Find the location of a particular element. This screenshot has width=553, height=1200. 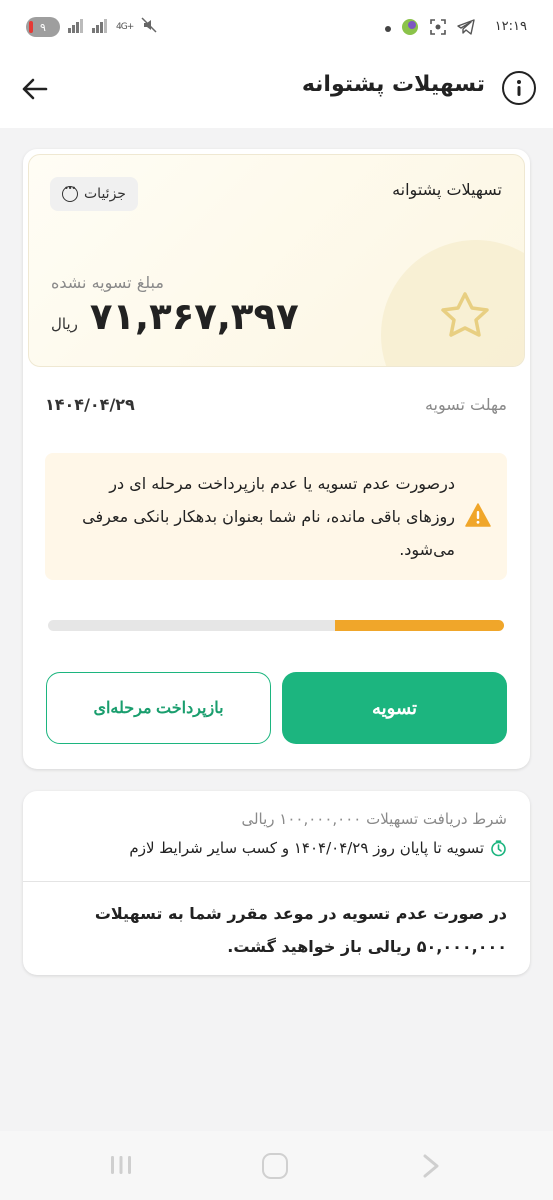

mute-icon is located at coordinates (149, 27).